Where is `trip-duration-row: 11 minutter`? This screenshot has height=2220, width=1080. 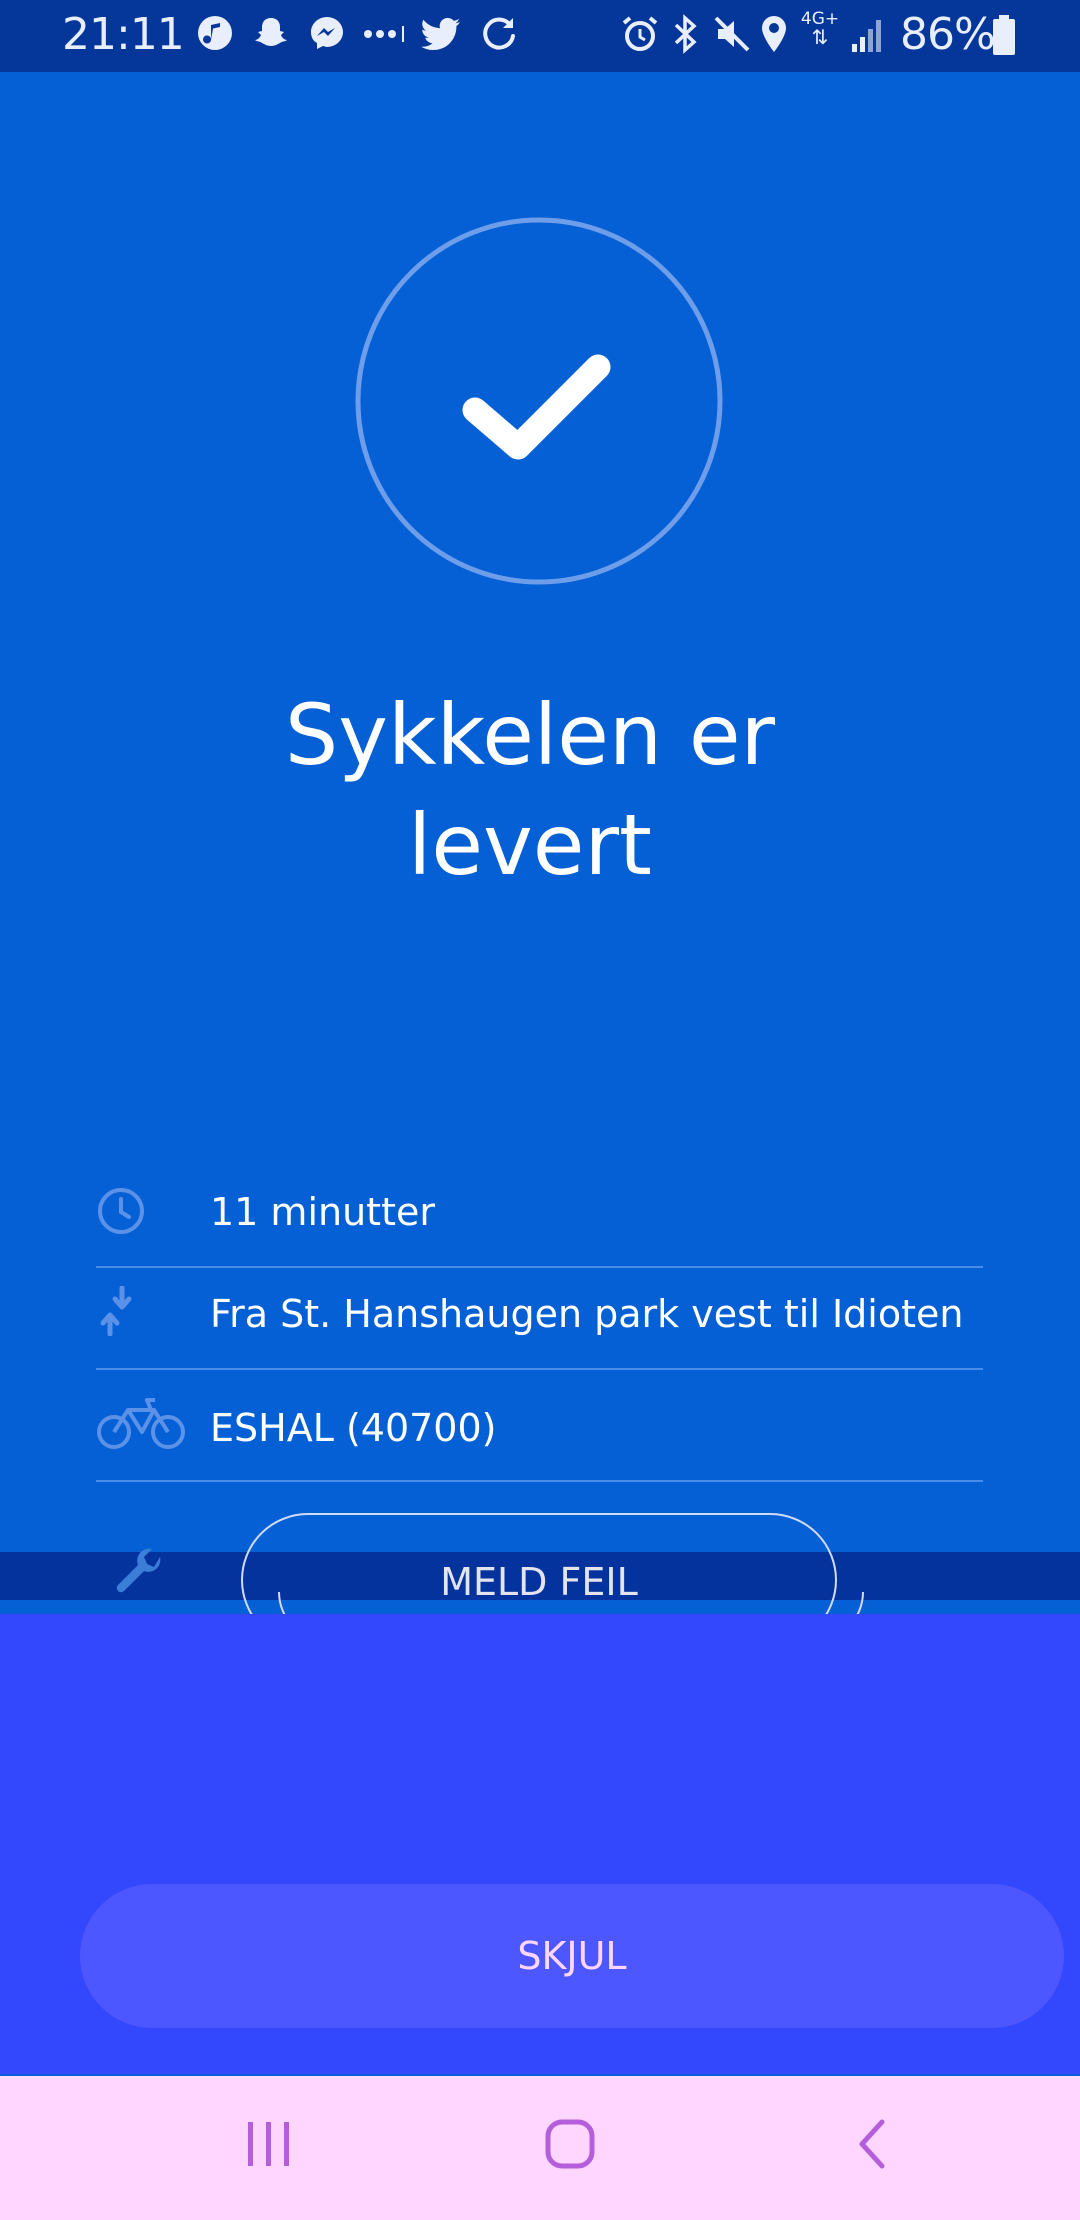
trip-duration-row: 11 minutter is located at coordinates (539, 1212).